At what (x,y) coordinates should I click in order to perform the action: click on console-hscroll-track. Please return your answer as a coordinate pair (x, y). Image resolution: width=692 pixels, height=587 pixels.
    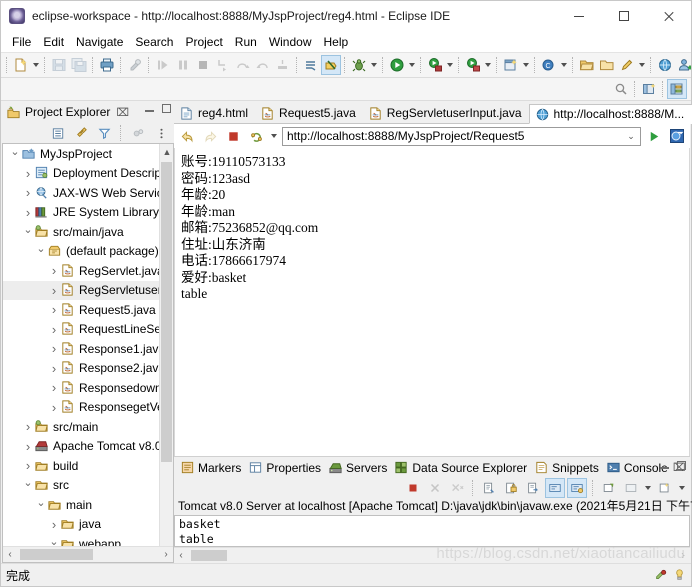
    Looking at the image, I should click on (432, 555).